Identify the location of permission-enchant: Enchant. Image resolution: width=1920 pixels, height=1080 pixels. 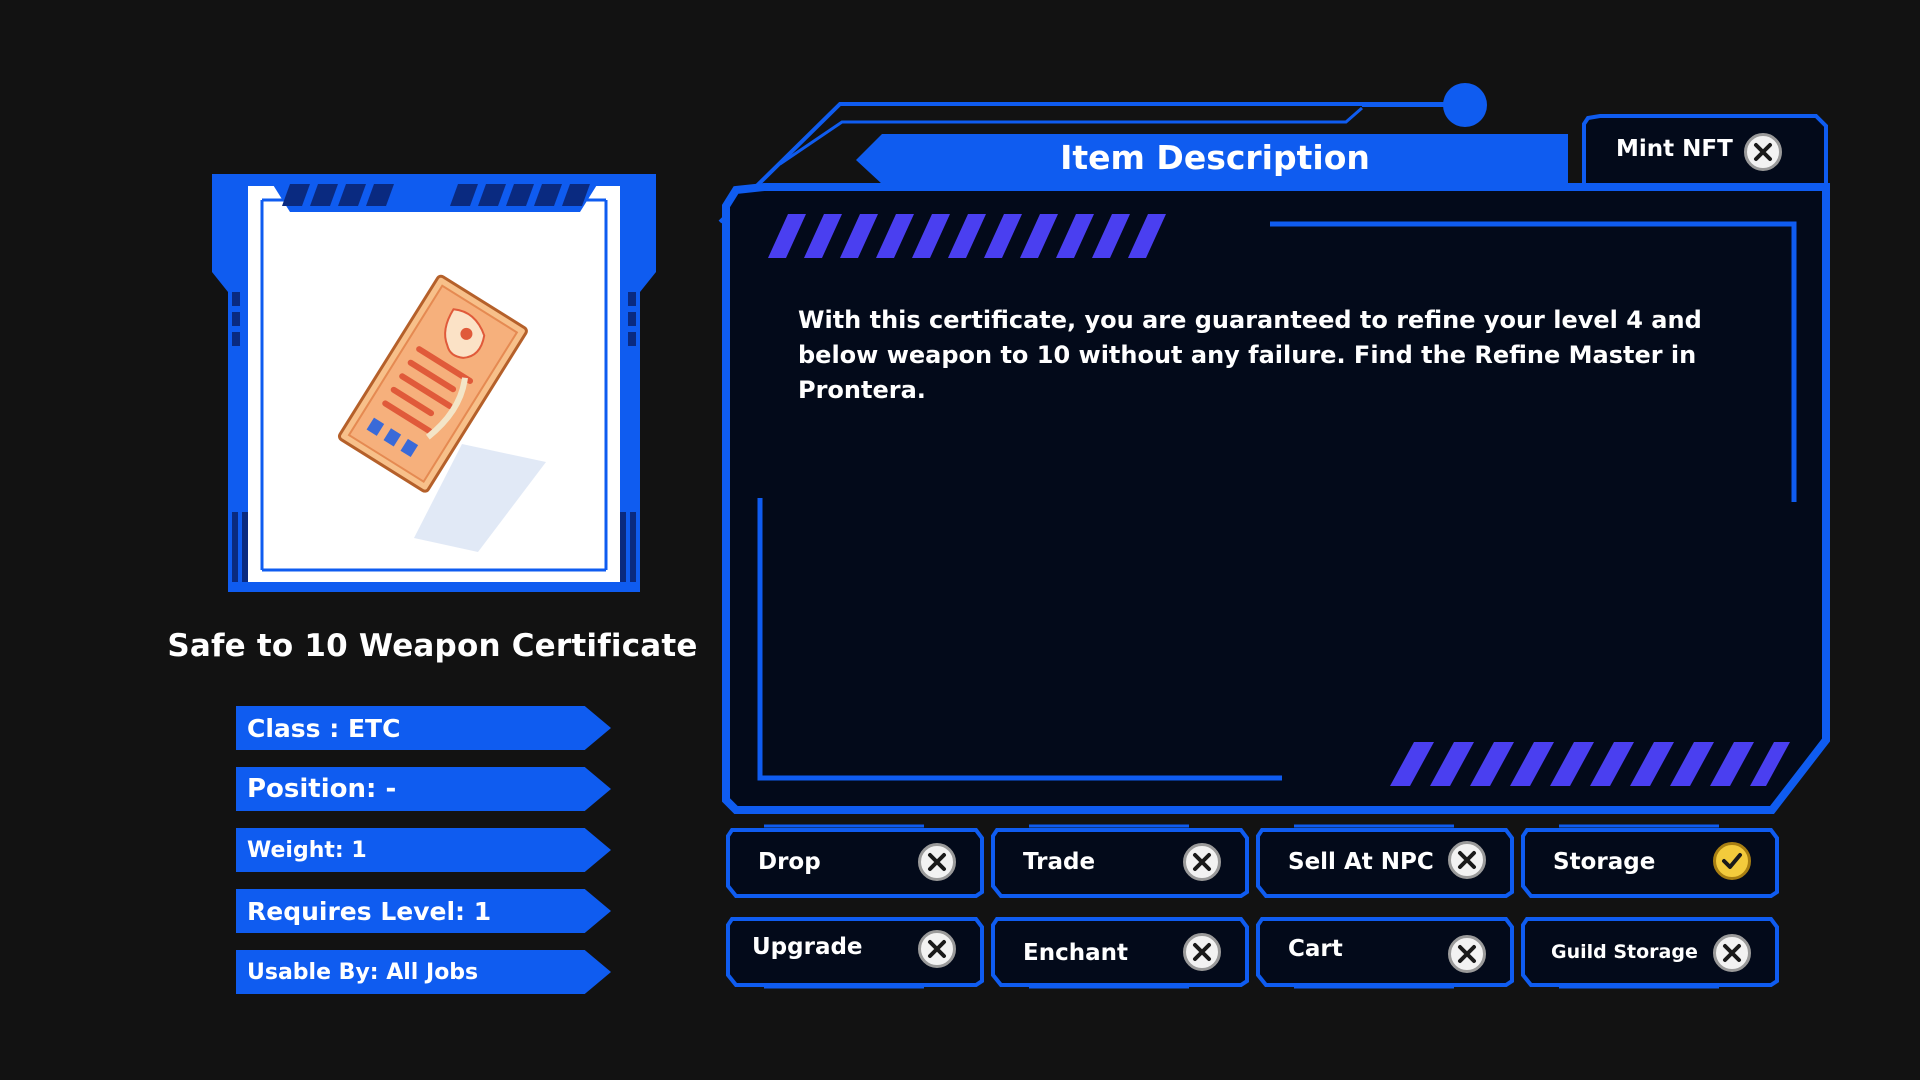
(1120, 951).